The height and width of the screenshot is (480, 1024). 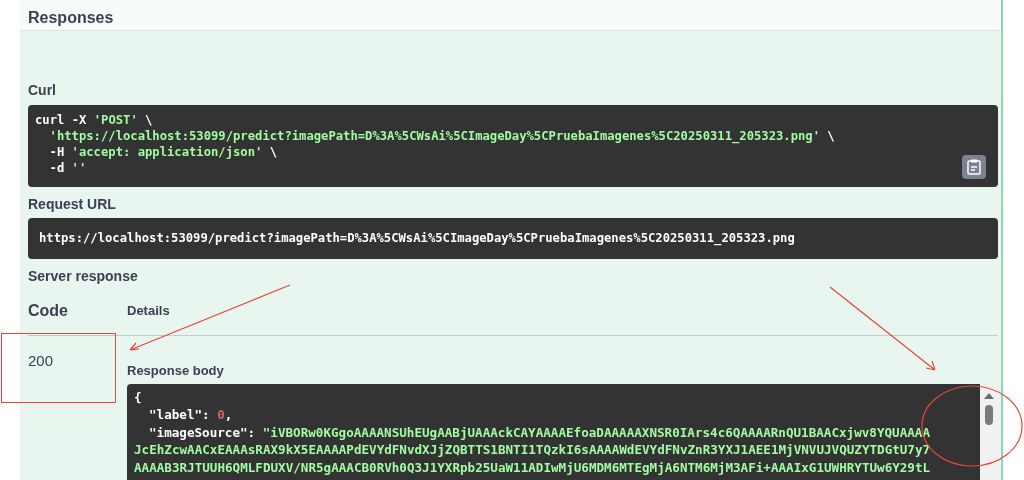 What do you see at coordinates (41, 360) in the screenshot?
I see `status-code: 200` at bounding box center [41, 360].